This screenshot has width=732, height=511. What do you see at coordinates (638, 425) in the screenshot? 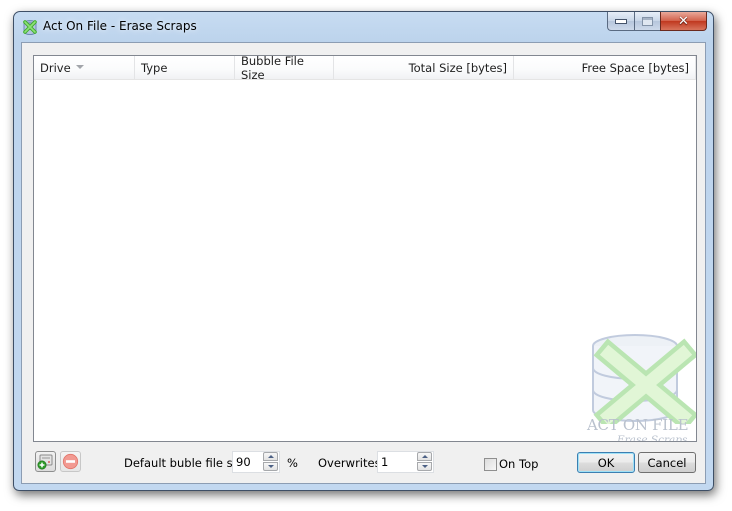
I see `watermark-title: ACT ON FILE` at bounding box center [638, 425].